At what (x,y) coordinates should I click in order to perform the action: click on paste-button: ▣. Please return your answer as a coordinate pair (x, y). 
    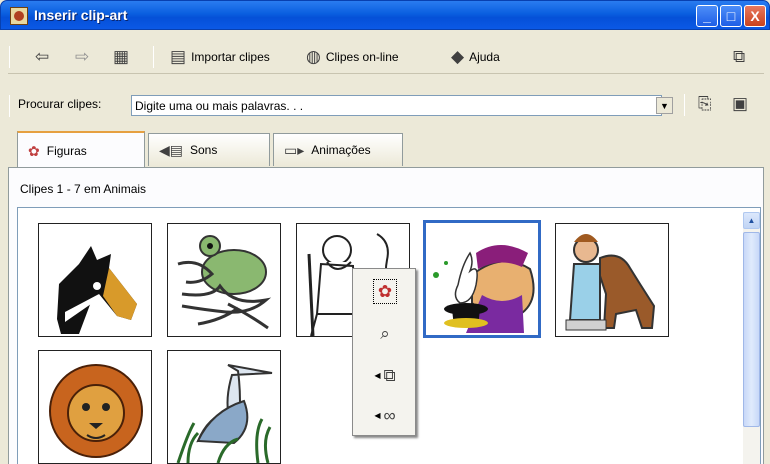
    Looking at the image, I should click on (740, 103).